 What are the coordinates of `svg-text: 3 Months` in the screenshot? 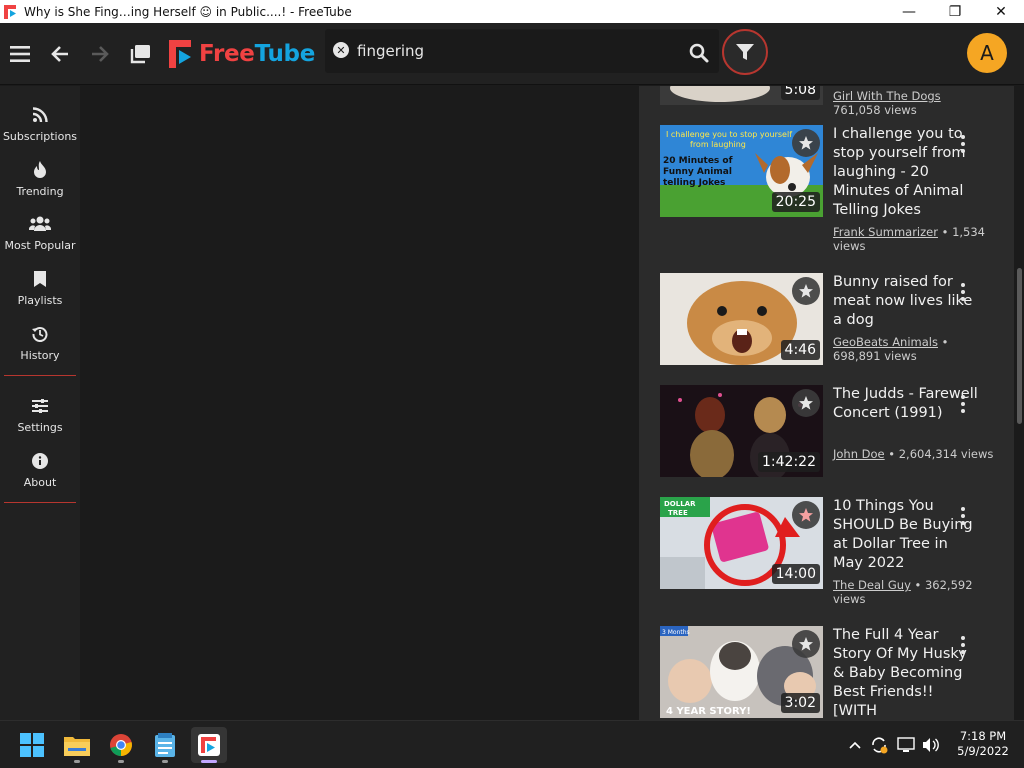 It's located at (676, 632).